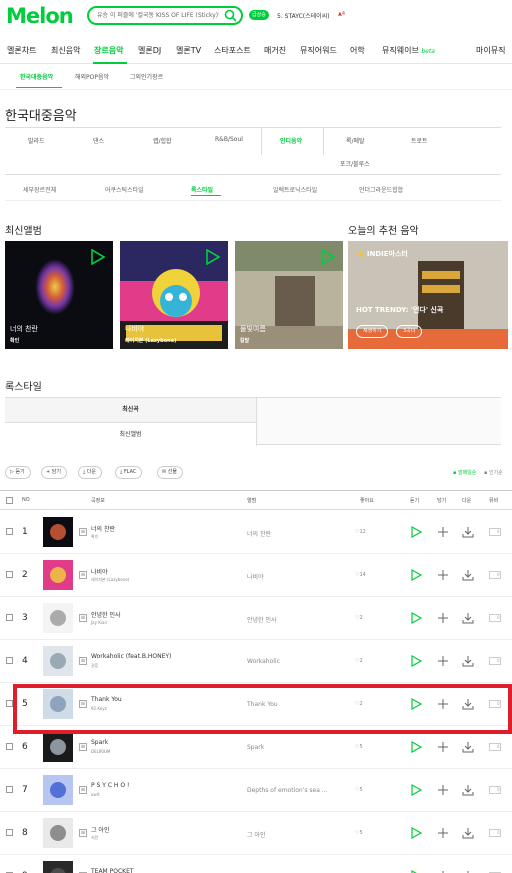 Image resolution: width=512 pixels, height=873 pixels. I want to click on like-button: ♡14, so click(360, 575).